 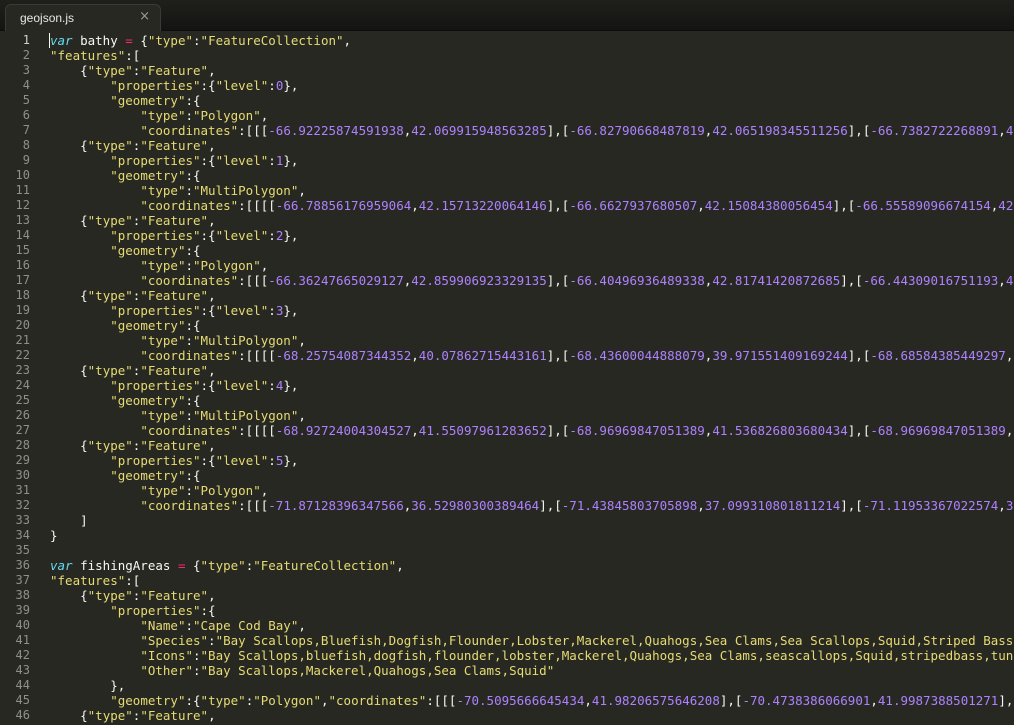 I want to click on code-text: var bathy = {"type":"FeatureCollection",, so click(x=200, y=40).